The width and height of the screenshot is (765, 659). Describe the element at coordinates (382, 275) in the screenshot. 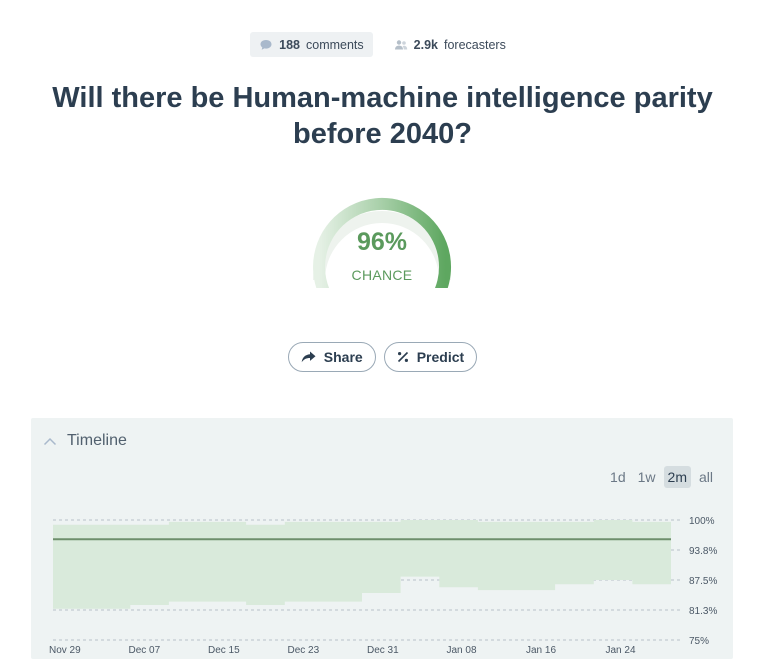

I see `gauge-label: CHANCE` at that location.